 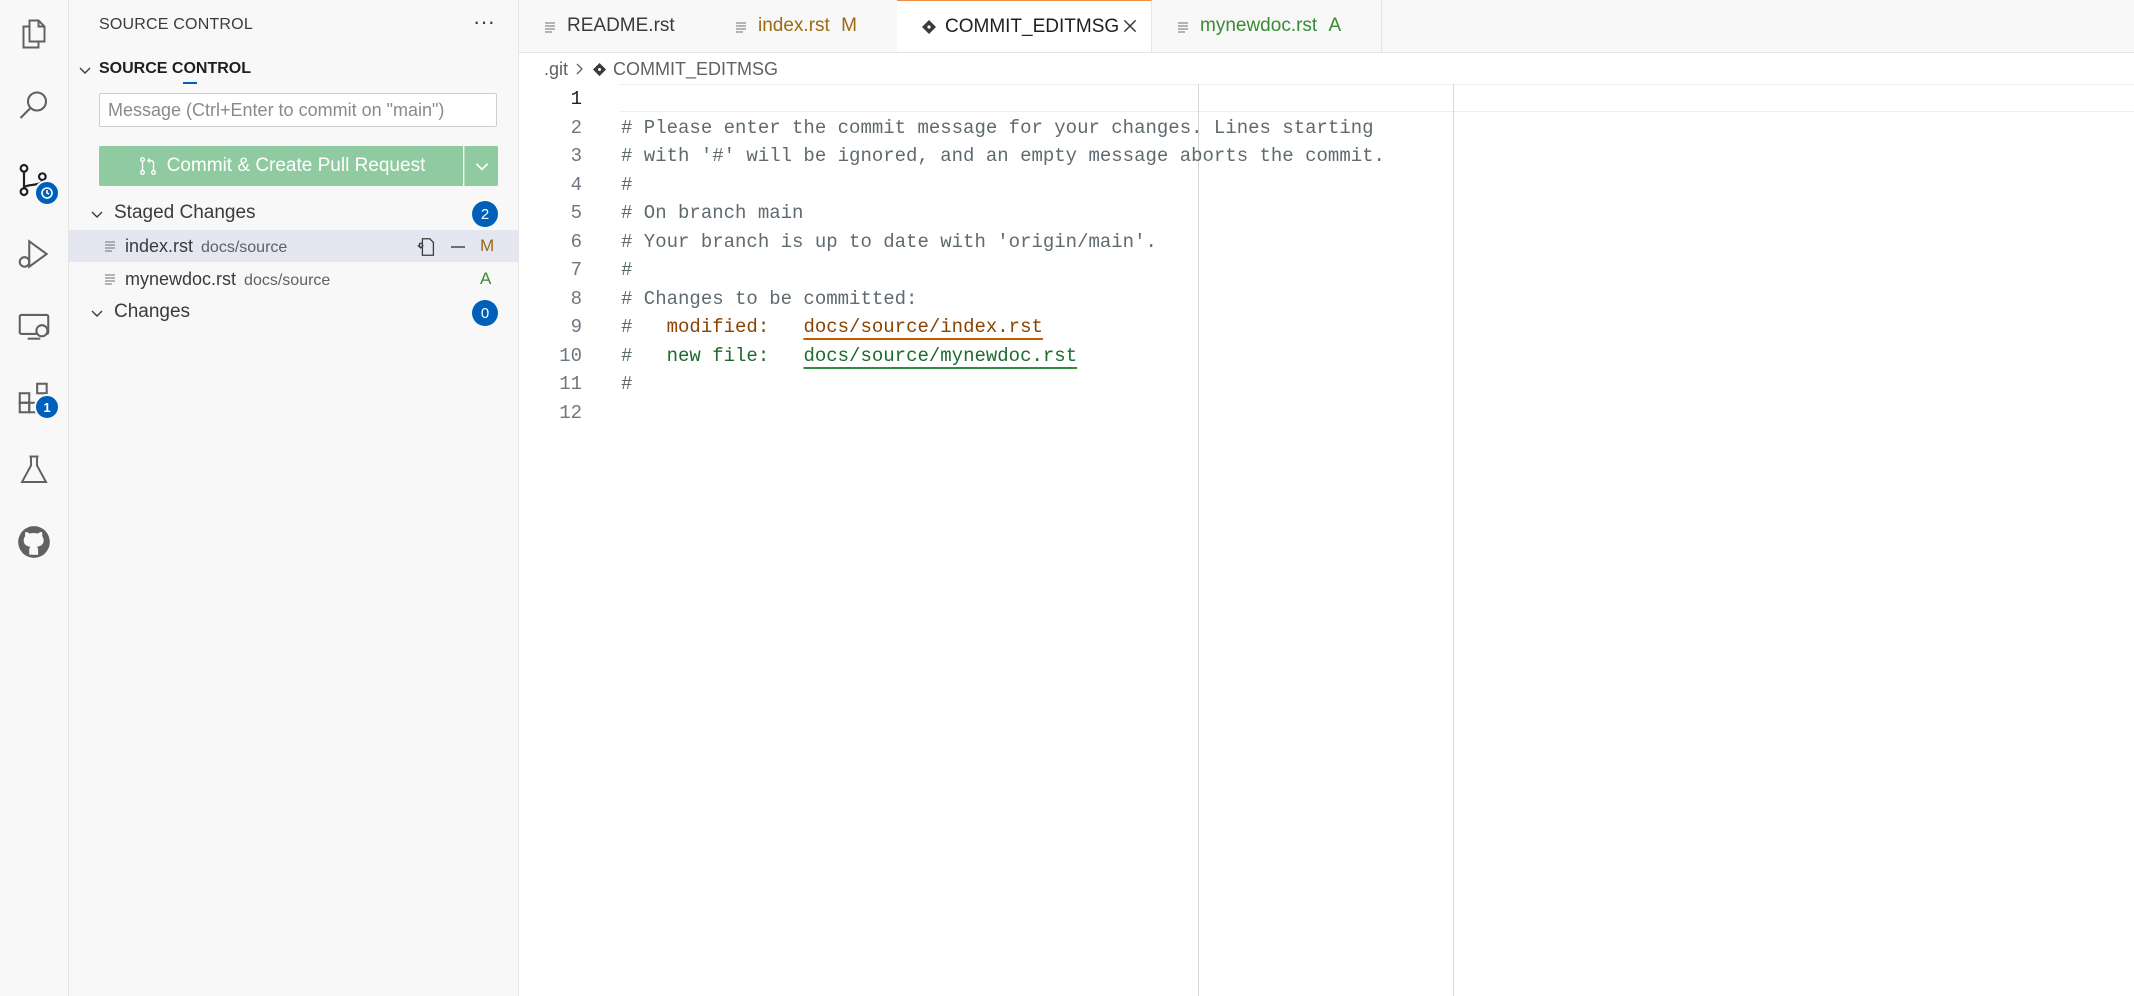 I want to click on line-number: 10, so click(x=570, y=355).